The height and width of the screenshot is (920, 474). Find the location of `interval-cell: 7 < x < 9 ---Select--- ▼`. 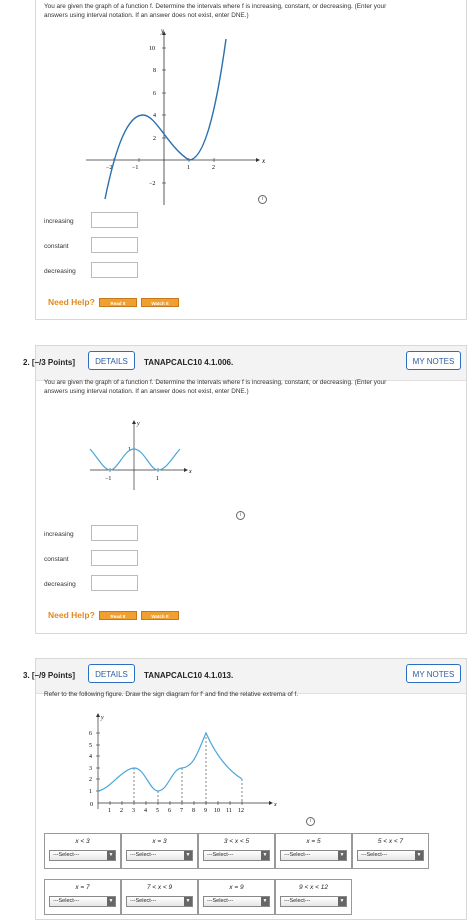

interval-cell: 7 < x < 9 ---Select--- ▼ is located at coordinates (159, 897).